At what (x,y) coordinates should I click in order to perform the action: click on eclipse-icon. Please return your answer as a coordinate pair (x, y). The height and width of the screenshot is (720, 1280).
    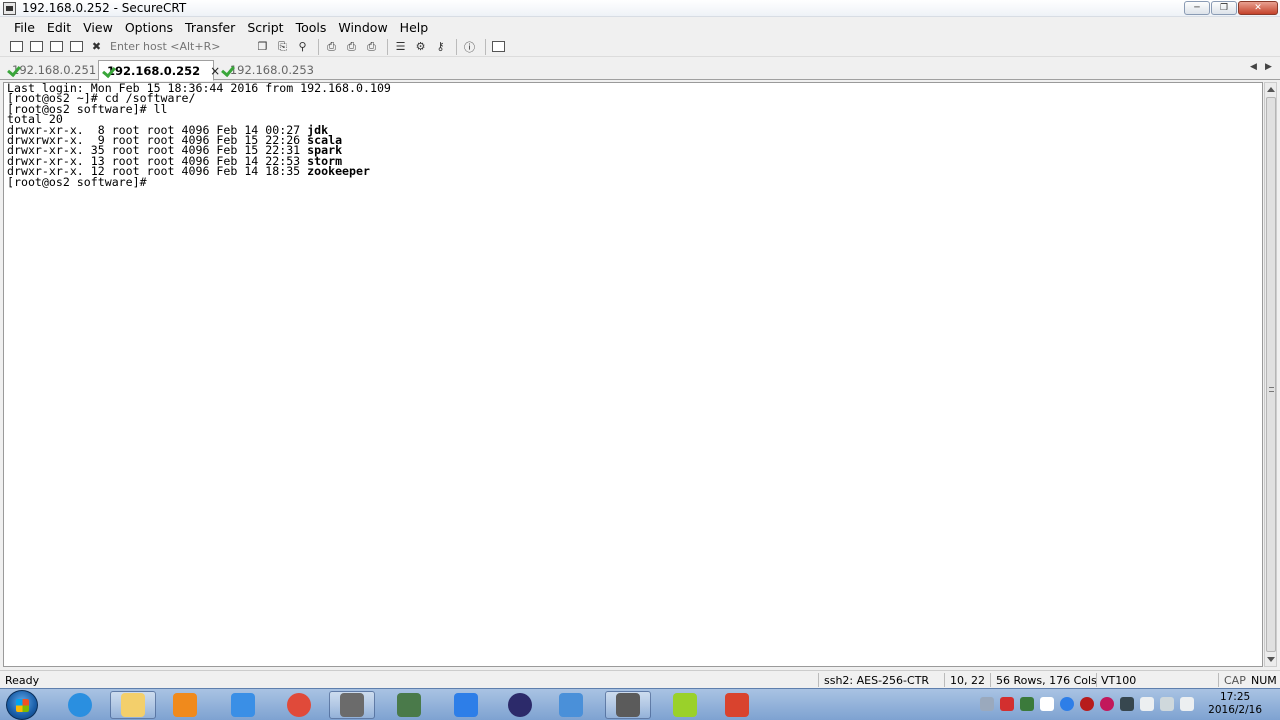
    Looking at the image, I should click on (520, 705).